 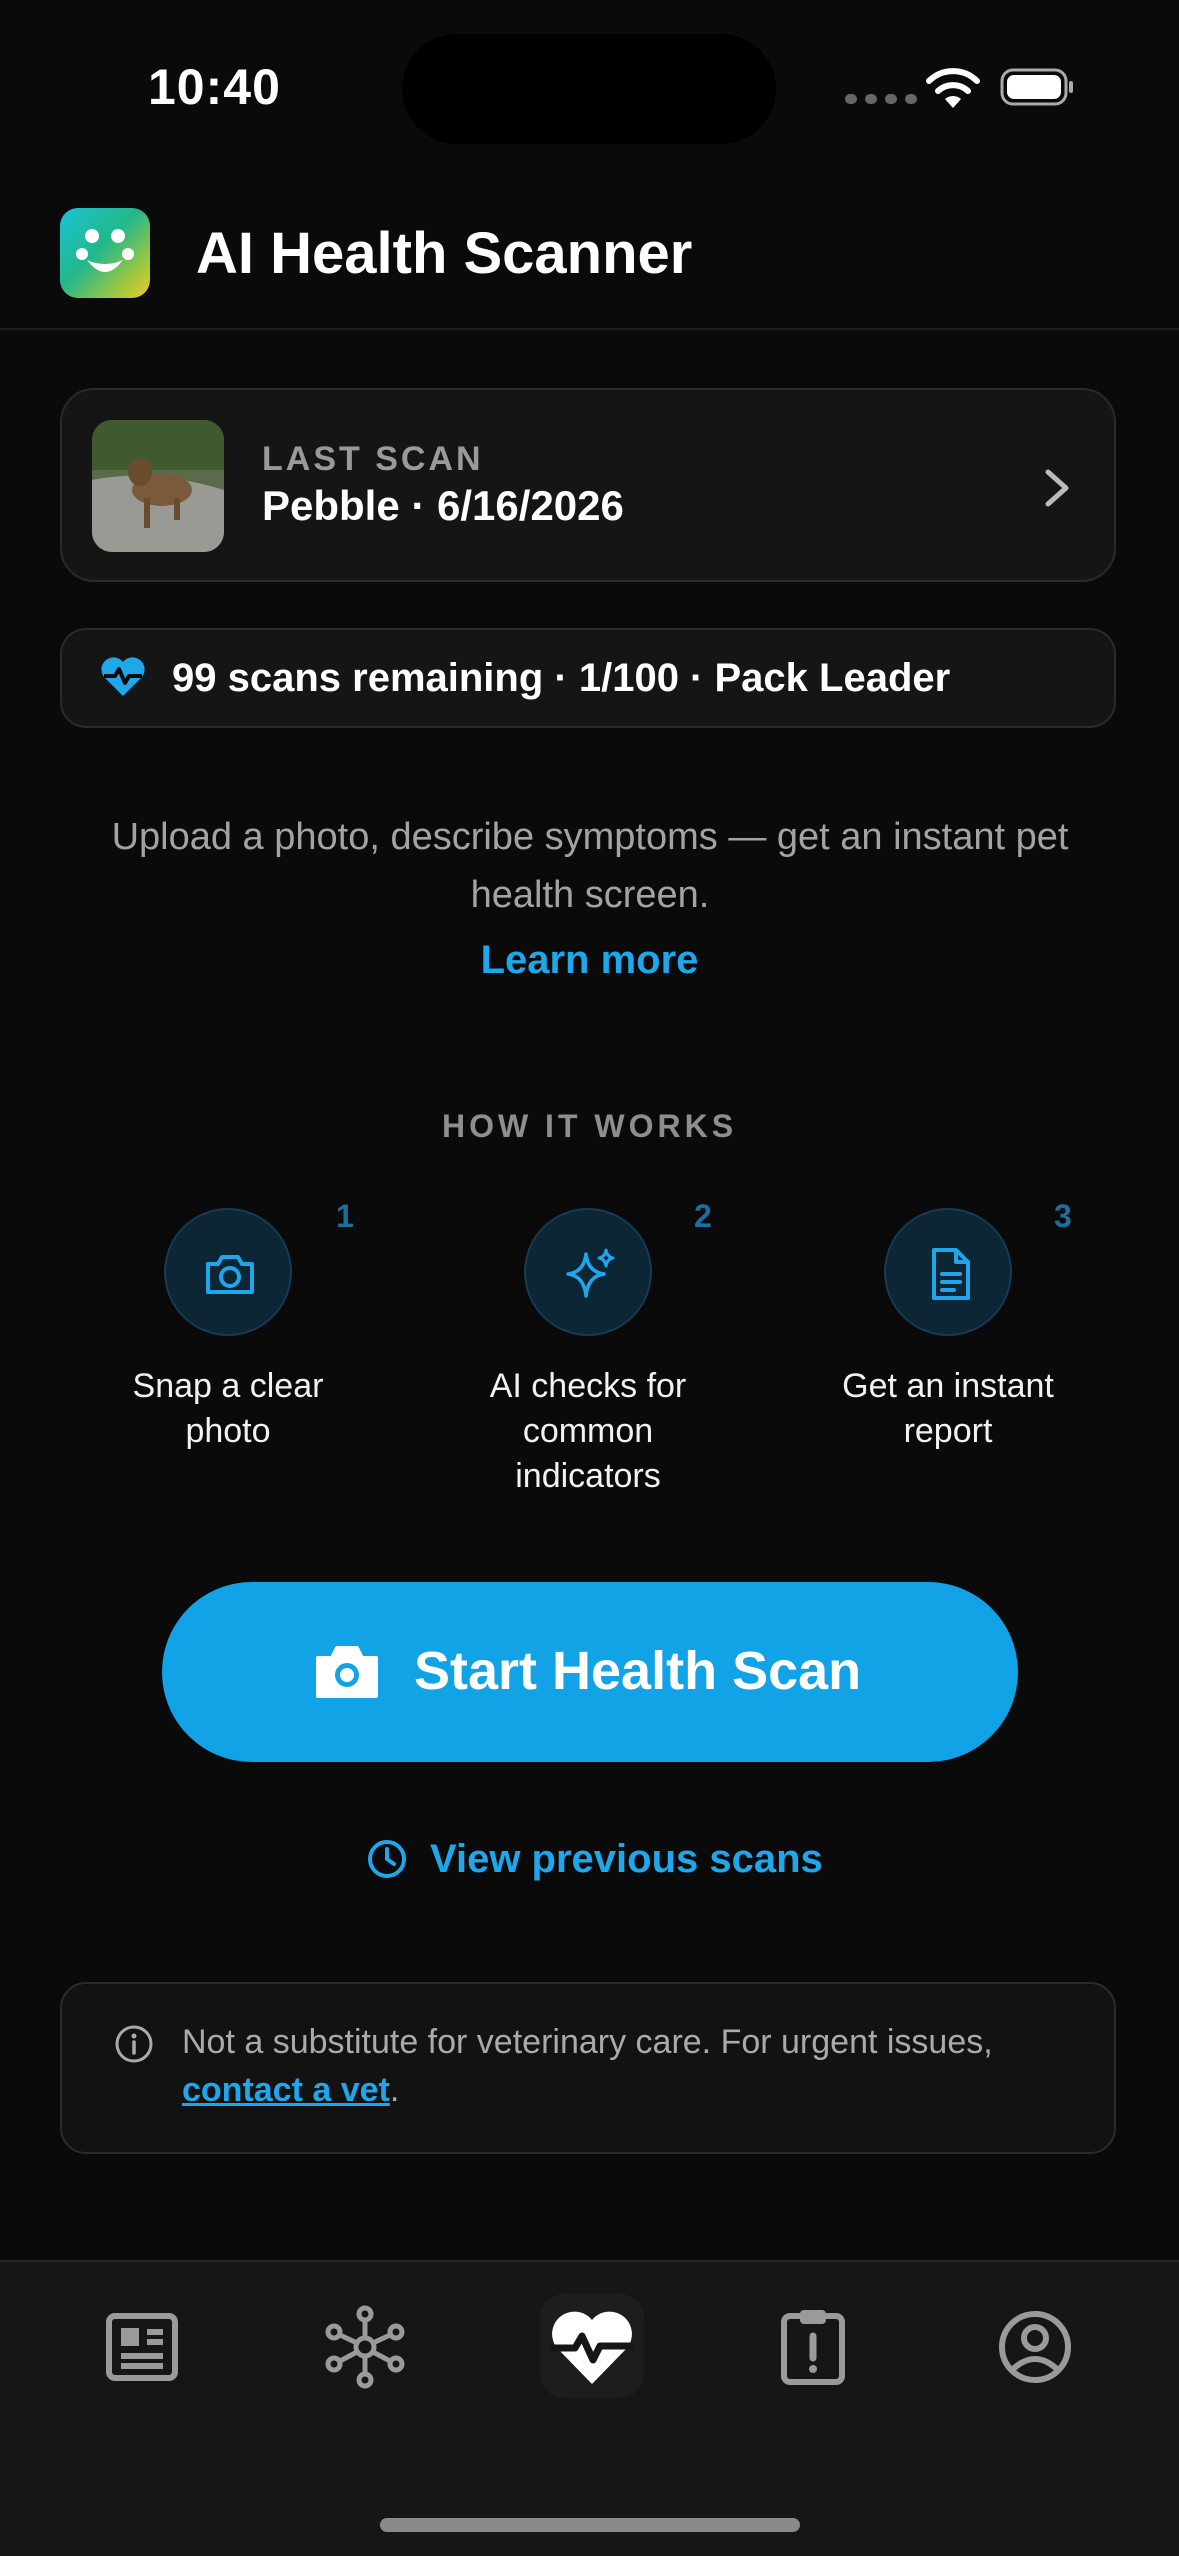 I want to click on step-2-icon-circle, so click(x=588, y=1272).